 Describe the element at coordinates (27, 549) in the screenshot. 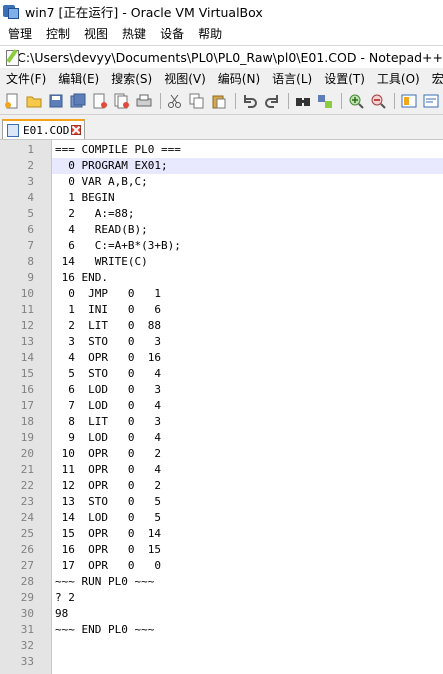

I see `line-number: 26` at that location.